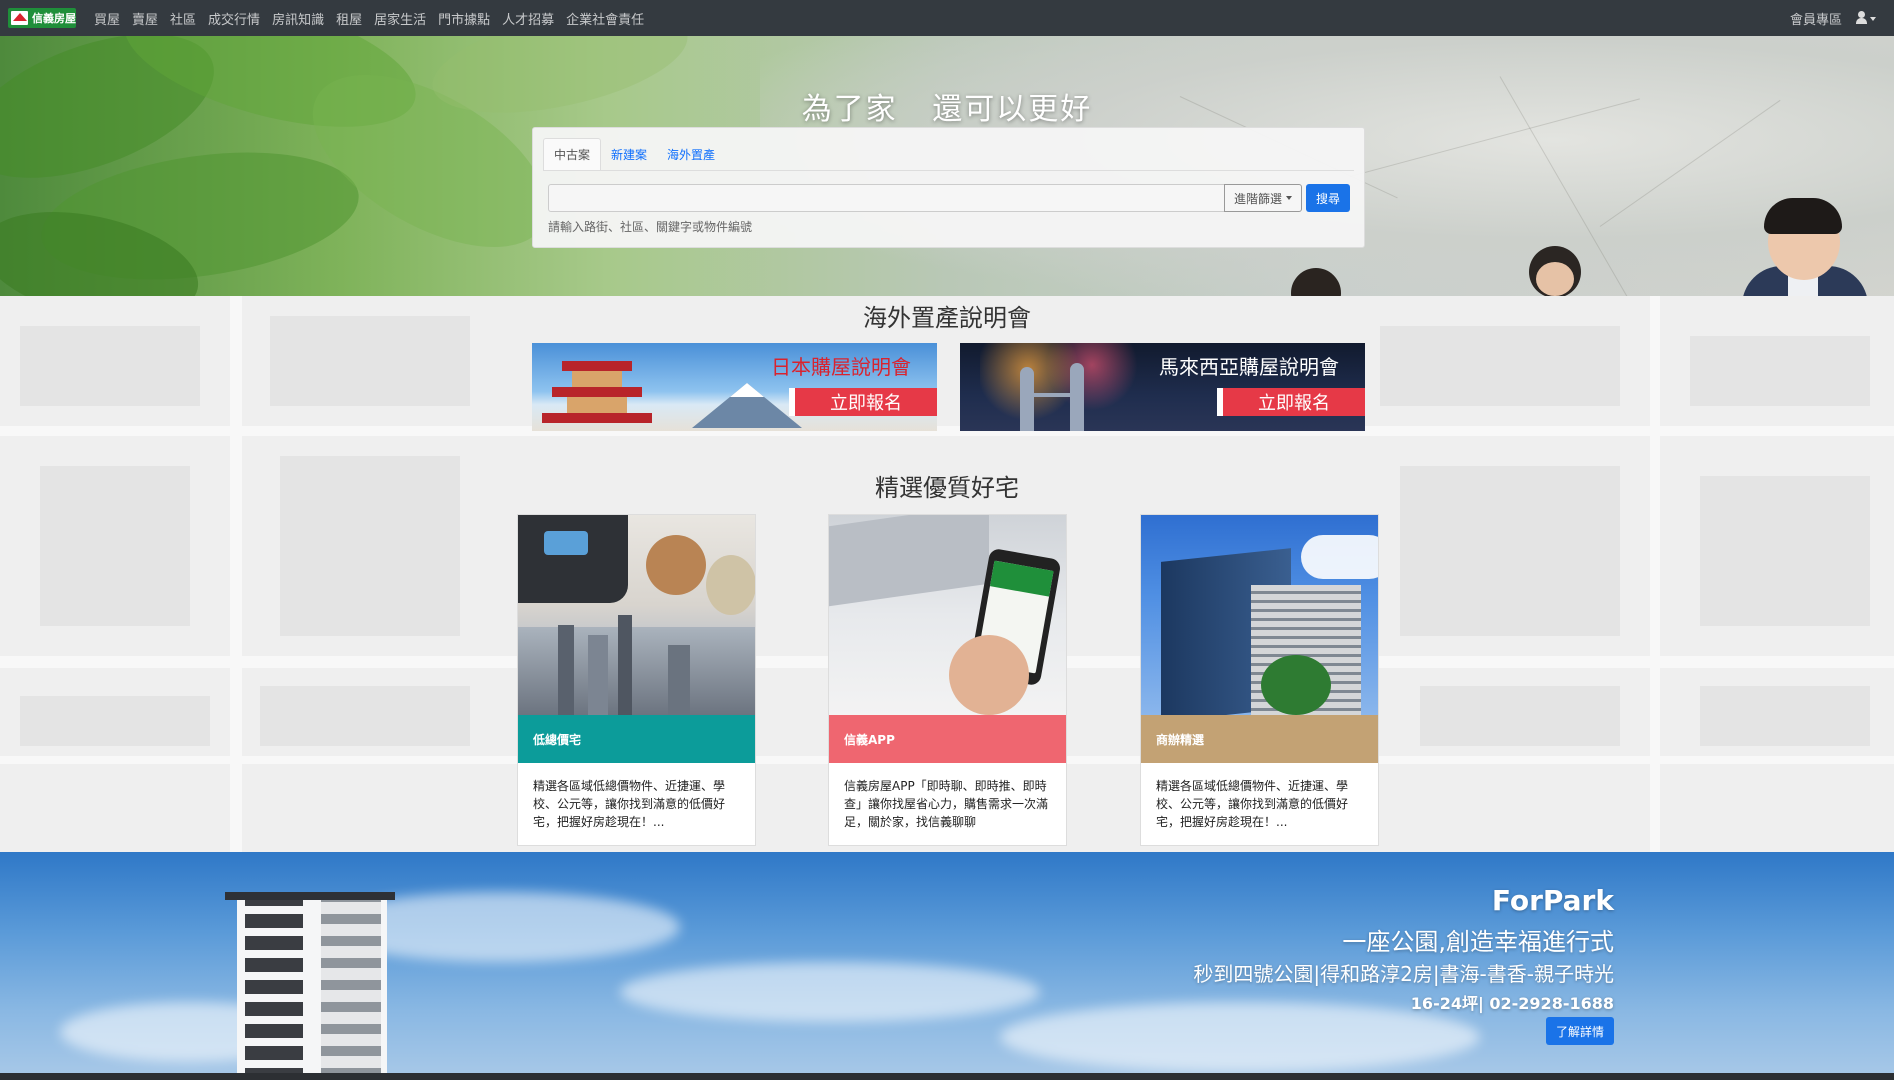 Image resolution: width=1894 pixels, height=1080 pixels. I want to click on nav-link-csr: 企業社會責任, so click(605, 18).